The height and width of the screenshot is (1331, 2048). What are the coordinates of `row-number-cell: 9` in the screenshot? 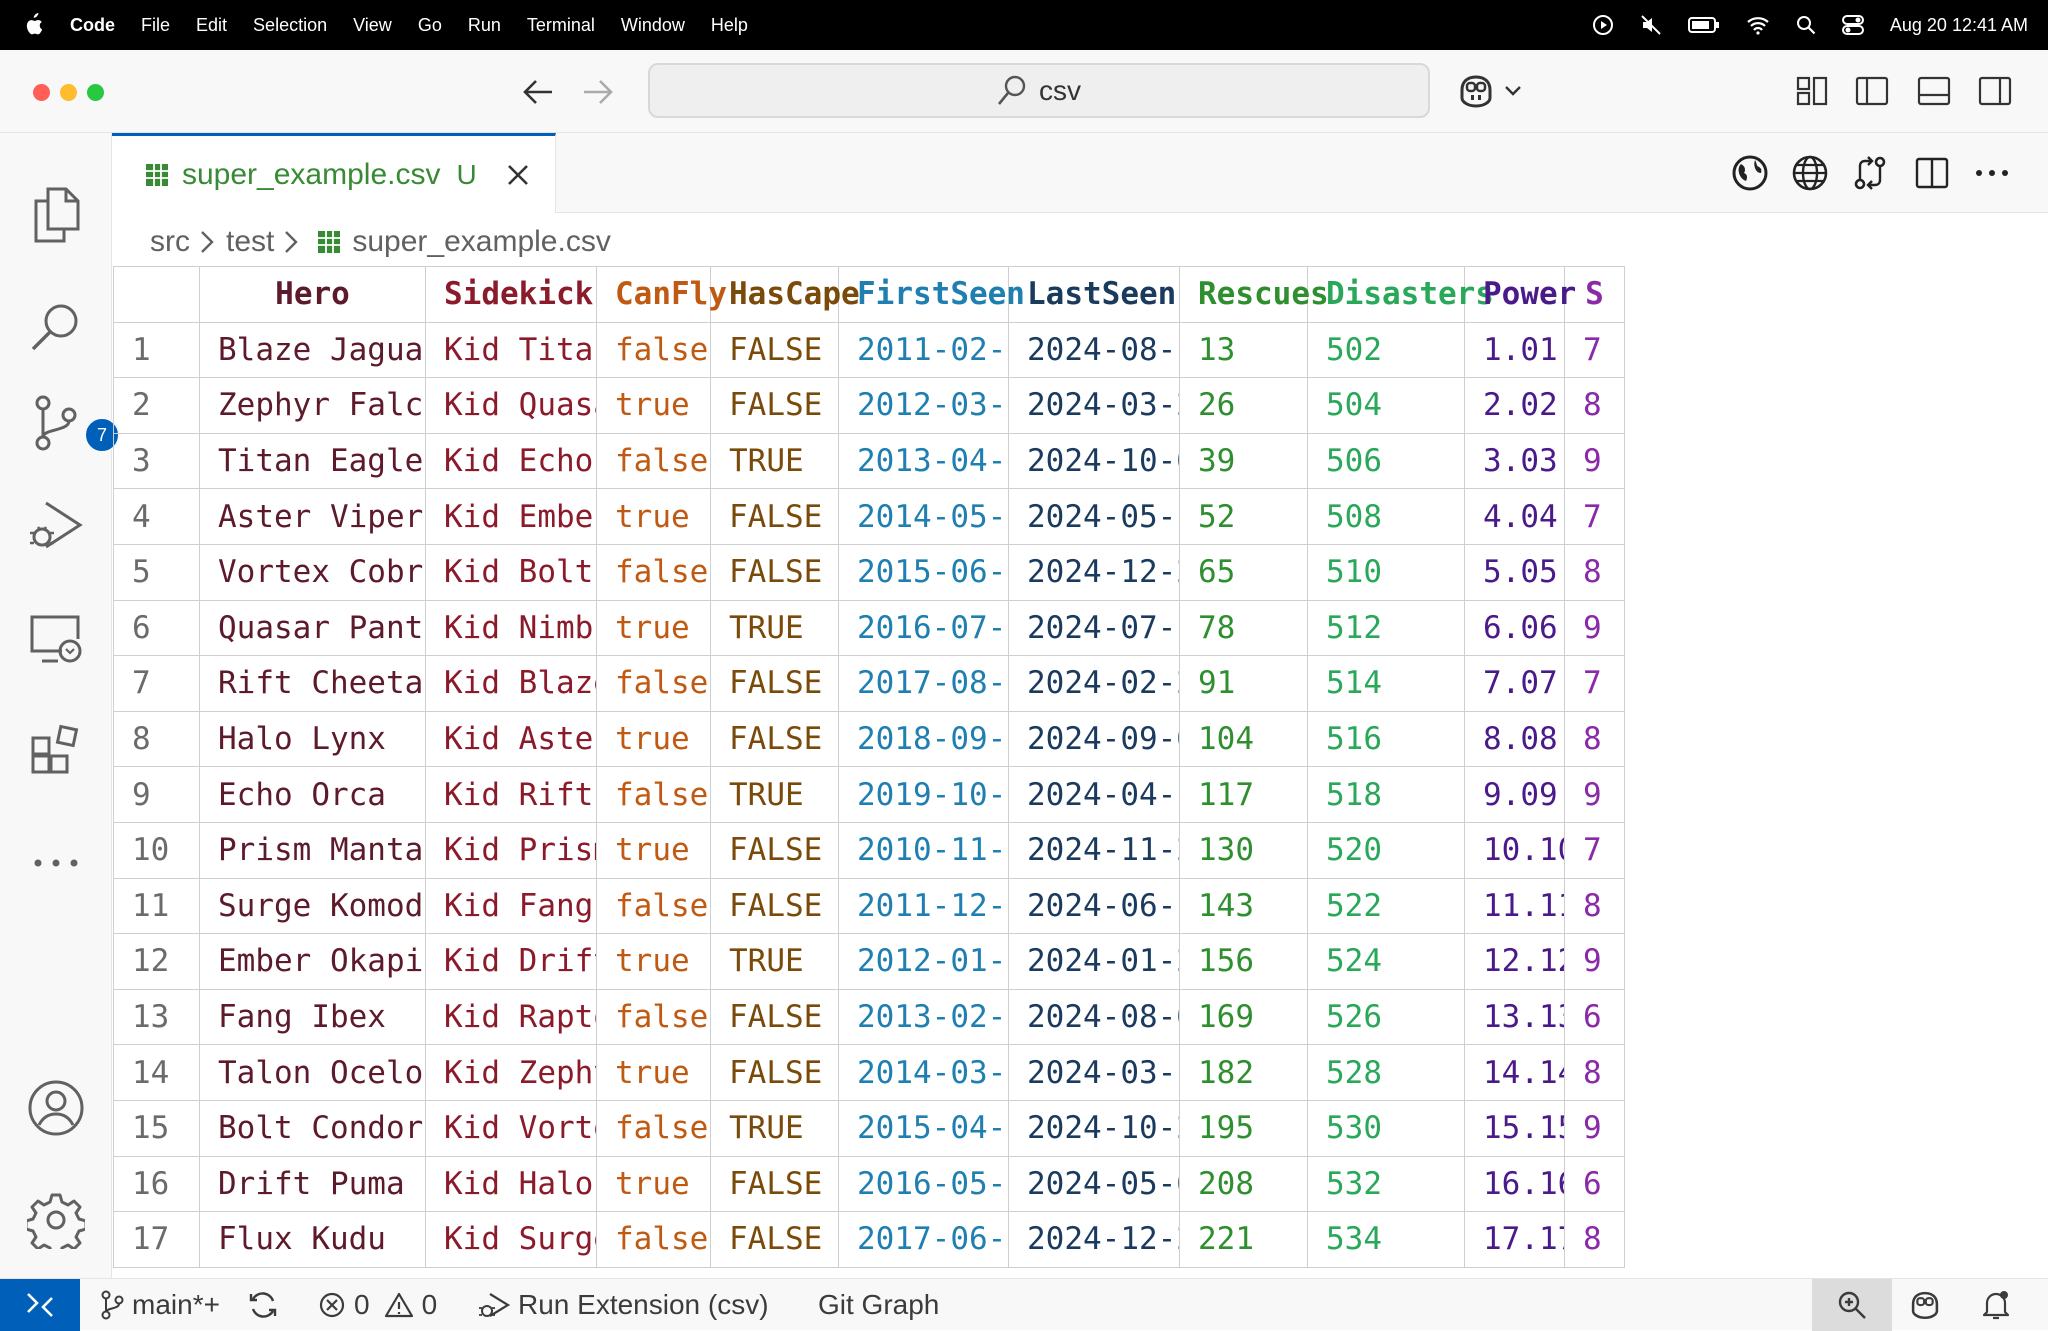 It's located at (156, 794).